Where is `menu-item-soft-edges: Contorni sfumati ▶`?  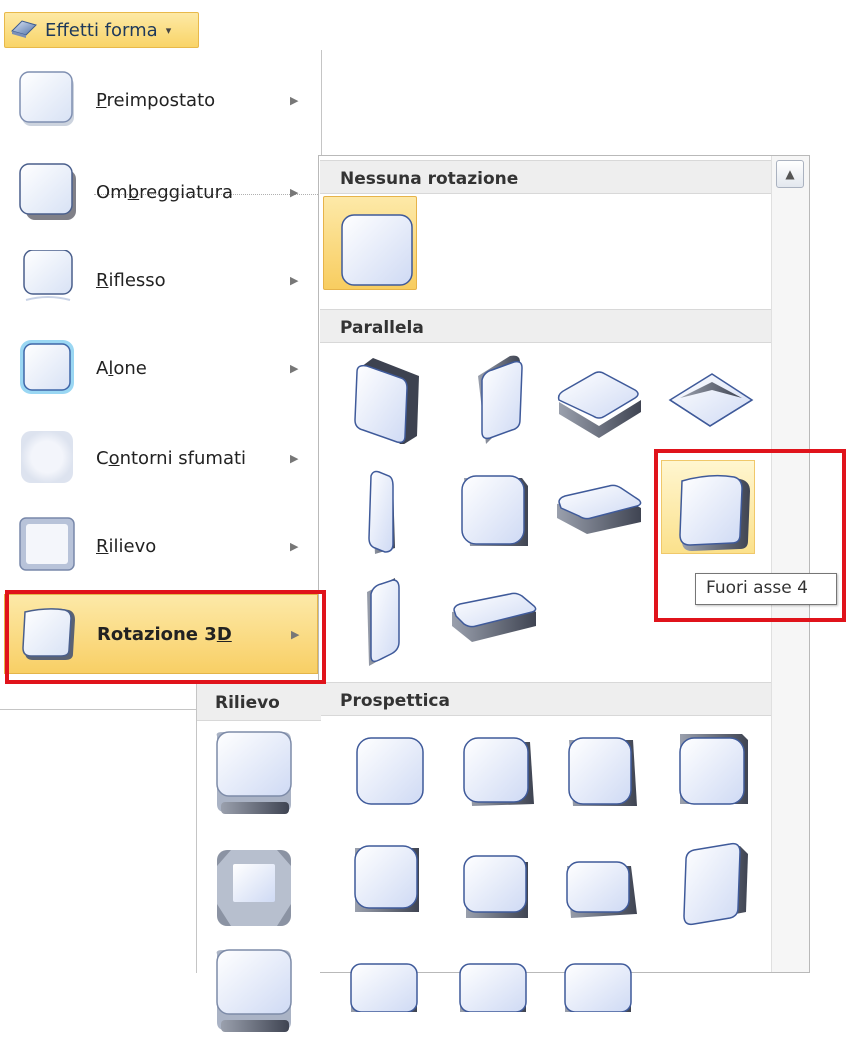
menu-item-soft-edges: Contorni sfumati ▶ is located at coordinates (161, 458).